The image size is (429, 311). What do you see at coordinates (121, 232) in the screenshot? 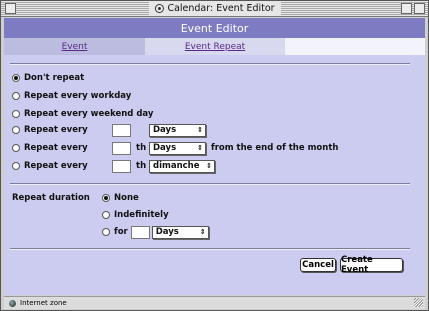
I see `label-duration-for: for` at bounding box center [121, 232].